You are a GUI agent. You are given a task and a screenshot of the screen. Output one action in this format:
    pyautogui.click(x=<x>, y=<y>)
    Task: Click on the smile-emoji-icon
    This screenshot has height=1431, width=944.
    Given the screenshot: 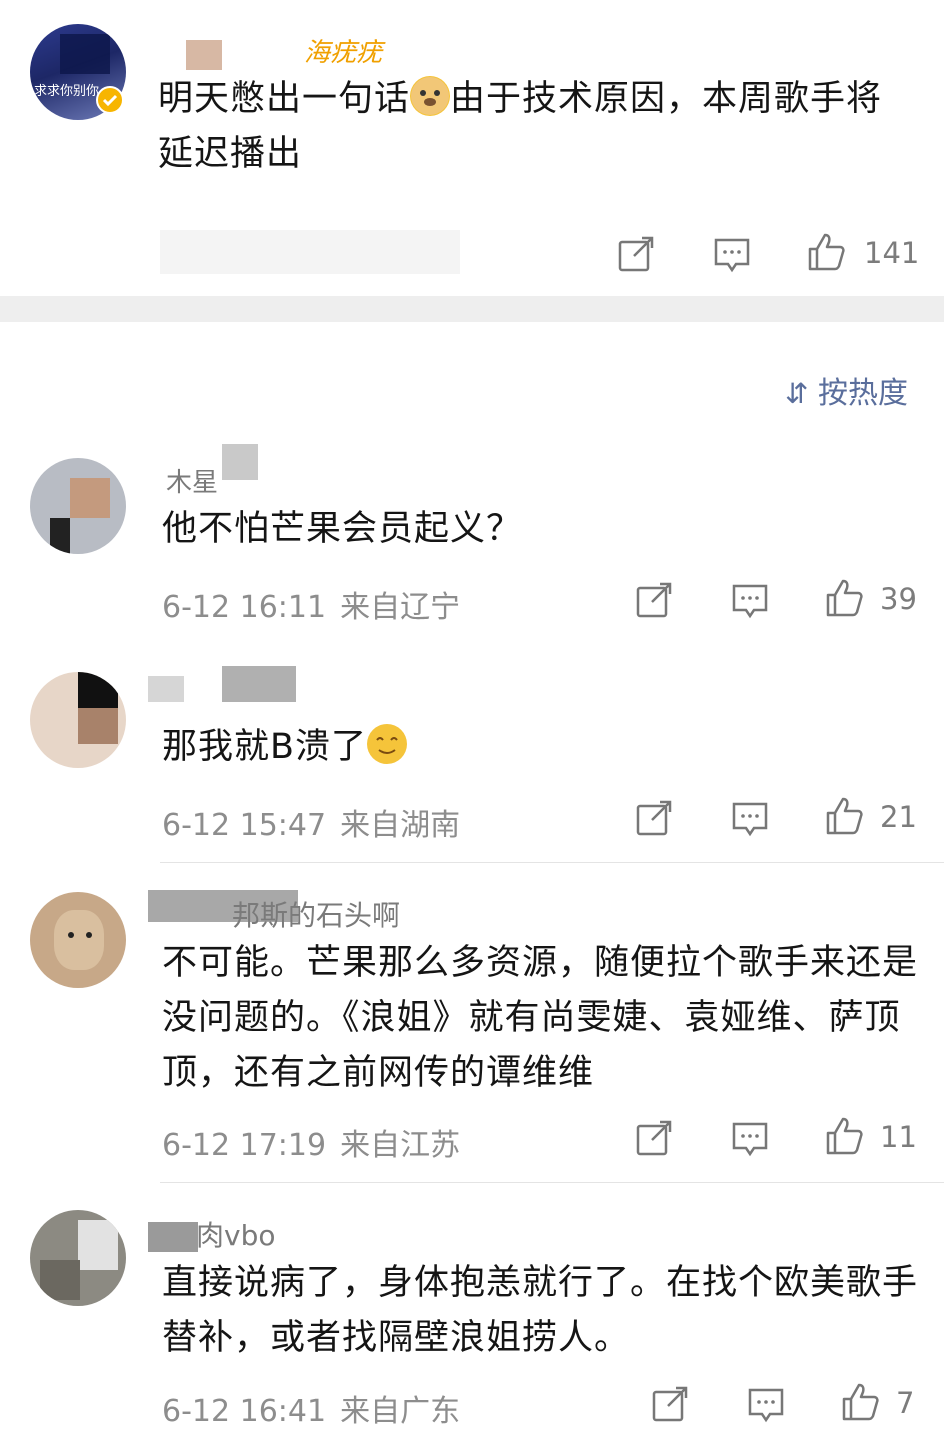 What is the action you would take?
    pyautogui.click(x=387, y=744)
    